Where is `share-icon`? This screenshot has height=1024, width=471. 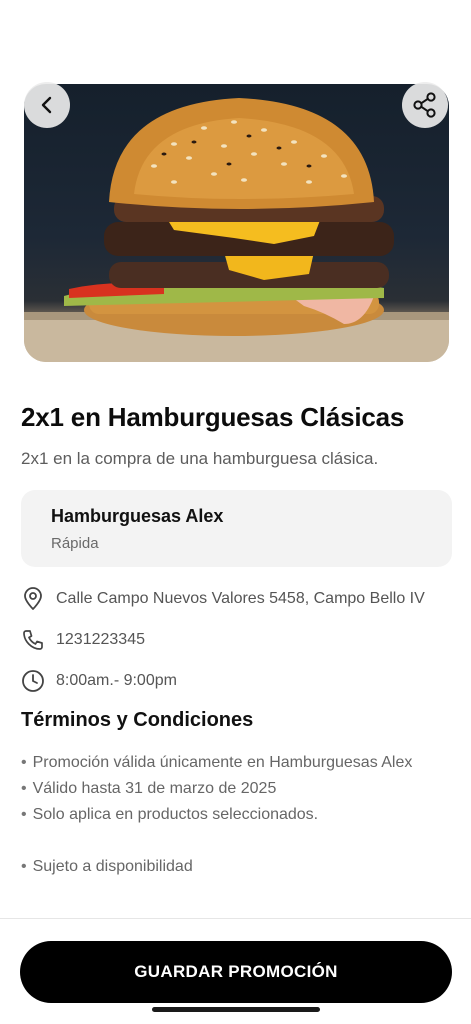
share-icon is located at coordinates (424, 105).